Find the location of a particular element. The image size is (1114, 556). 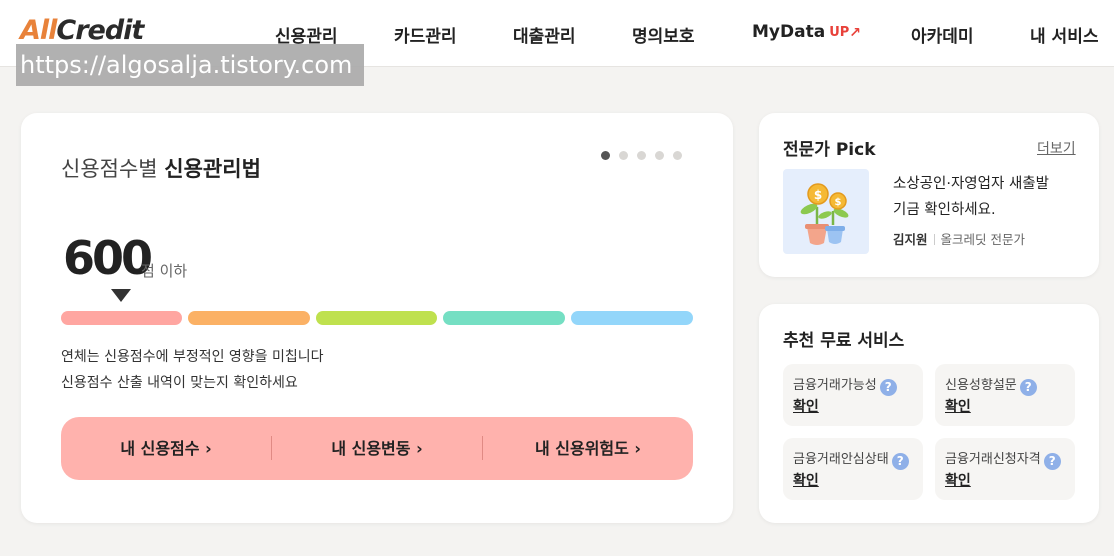

credit-action-buttons: 내 신용점수 › 내 신용변동 › 내 신용위험도 › is located at coordinates (377, 448).